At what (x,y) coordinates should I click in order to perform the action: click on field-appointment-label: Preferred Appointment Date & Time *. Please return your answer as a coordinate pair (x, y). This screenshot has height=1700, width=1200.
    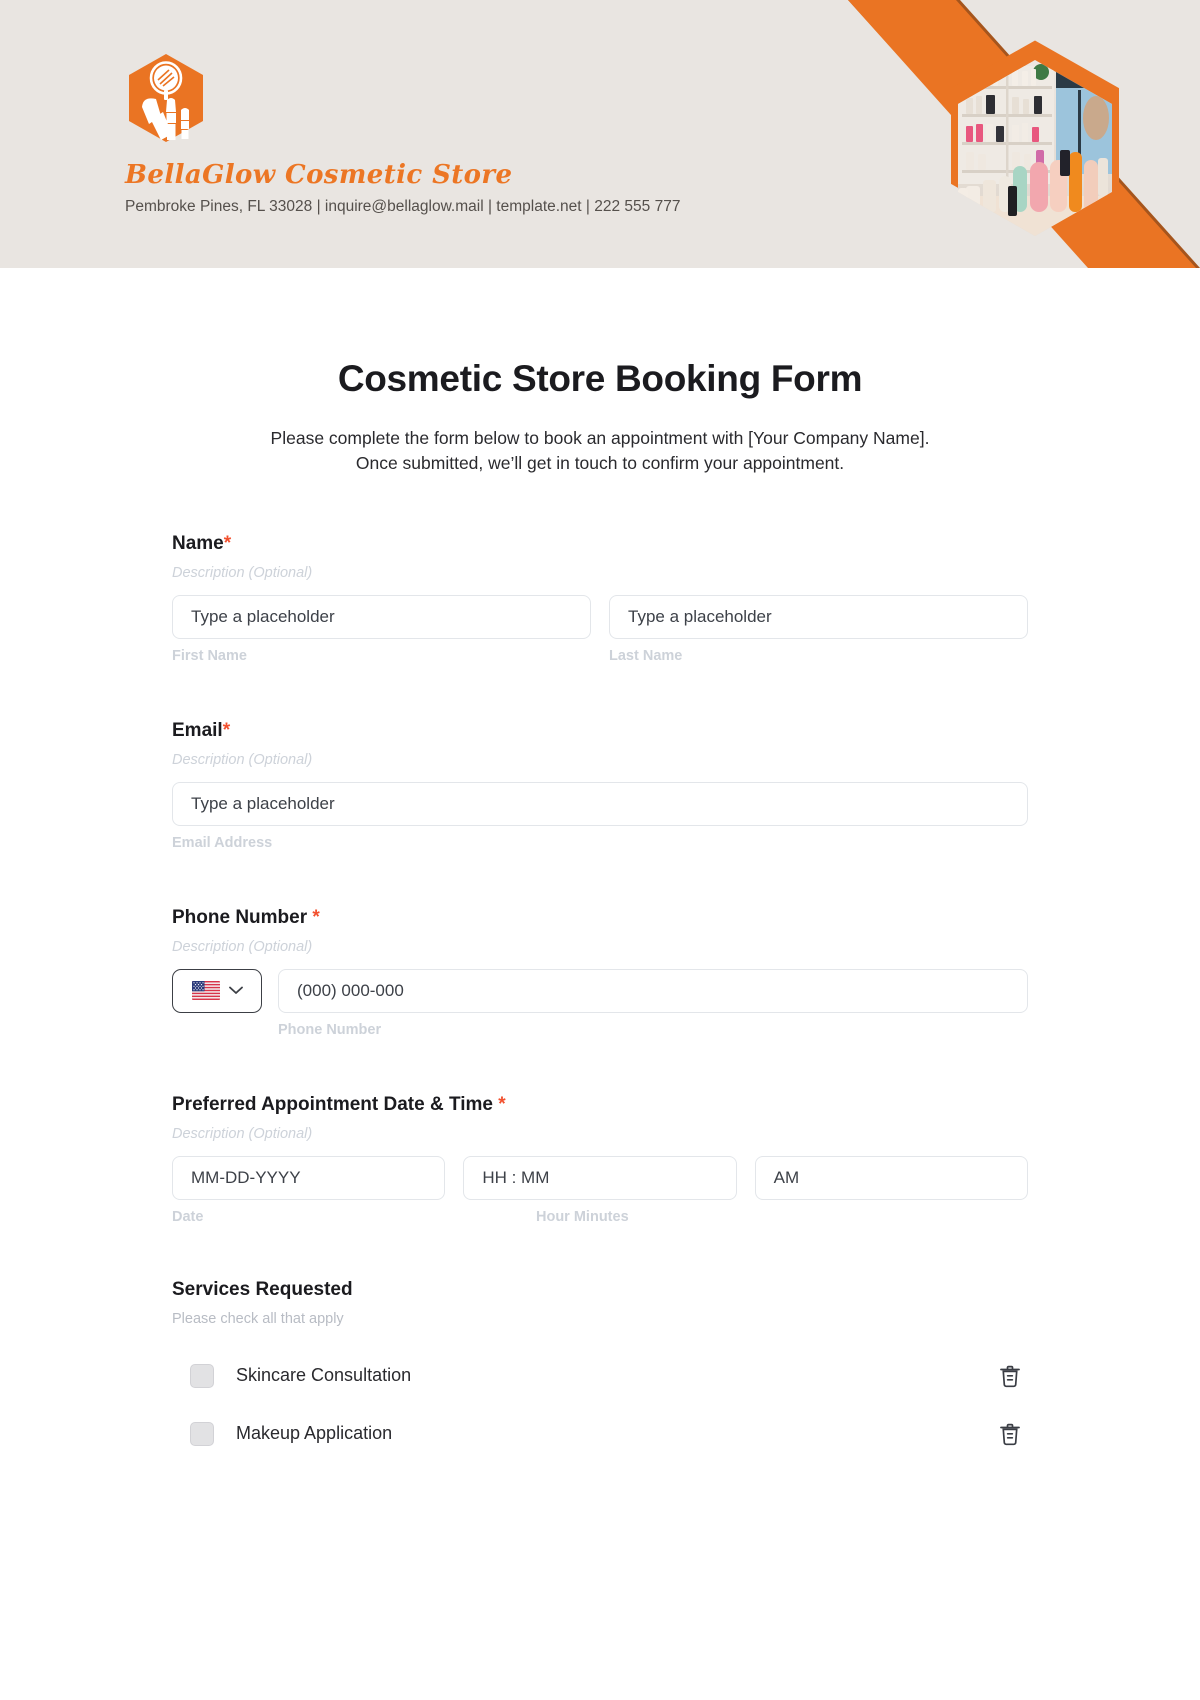
    Looking at the image, I should click on (600, 1105).